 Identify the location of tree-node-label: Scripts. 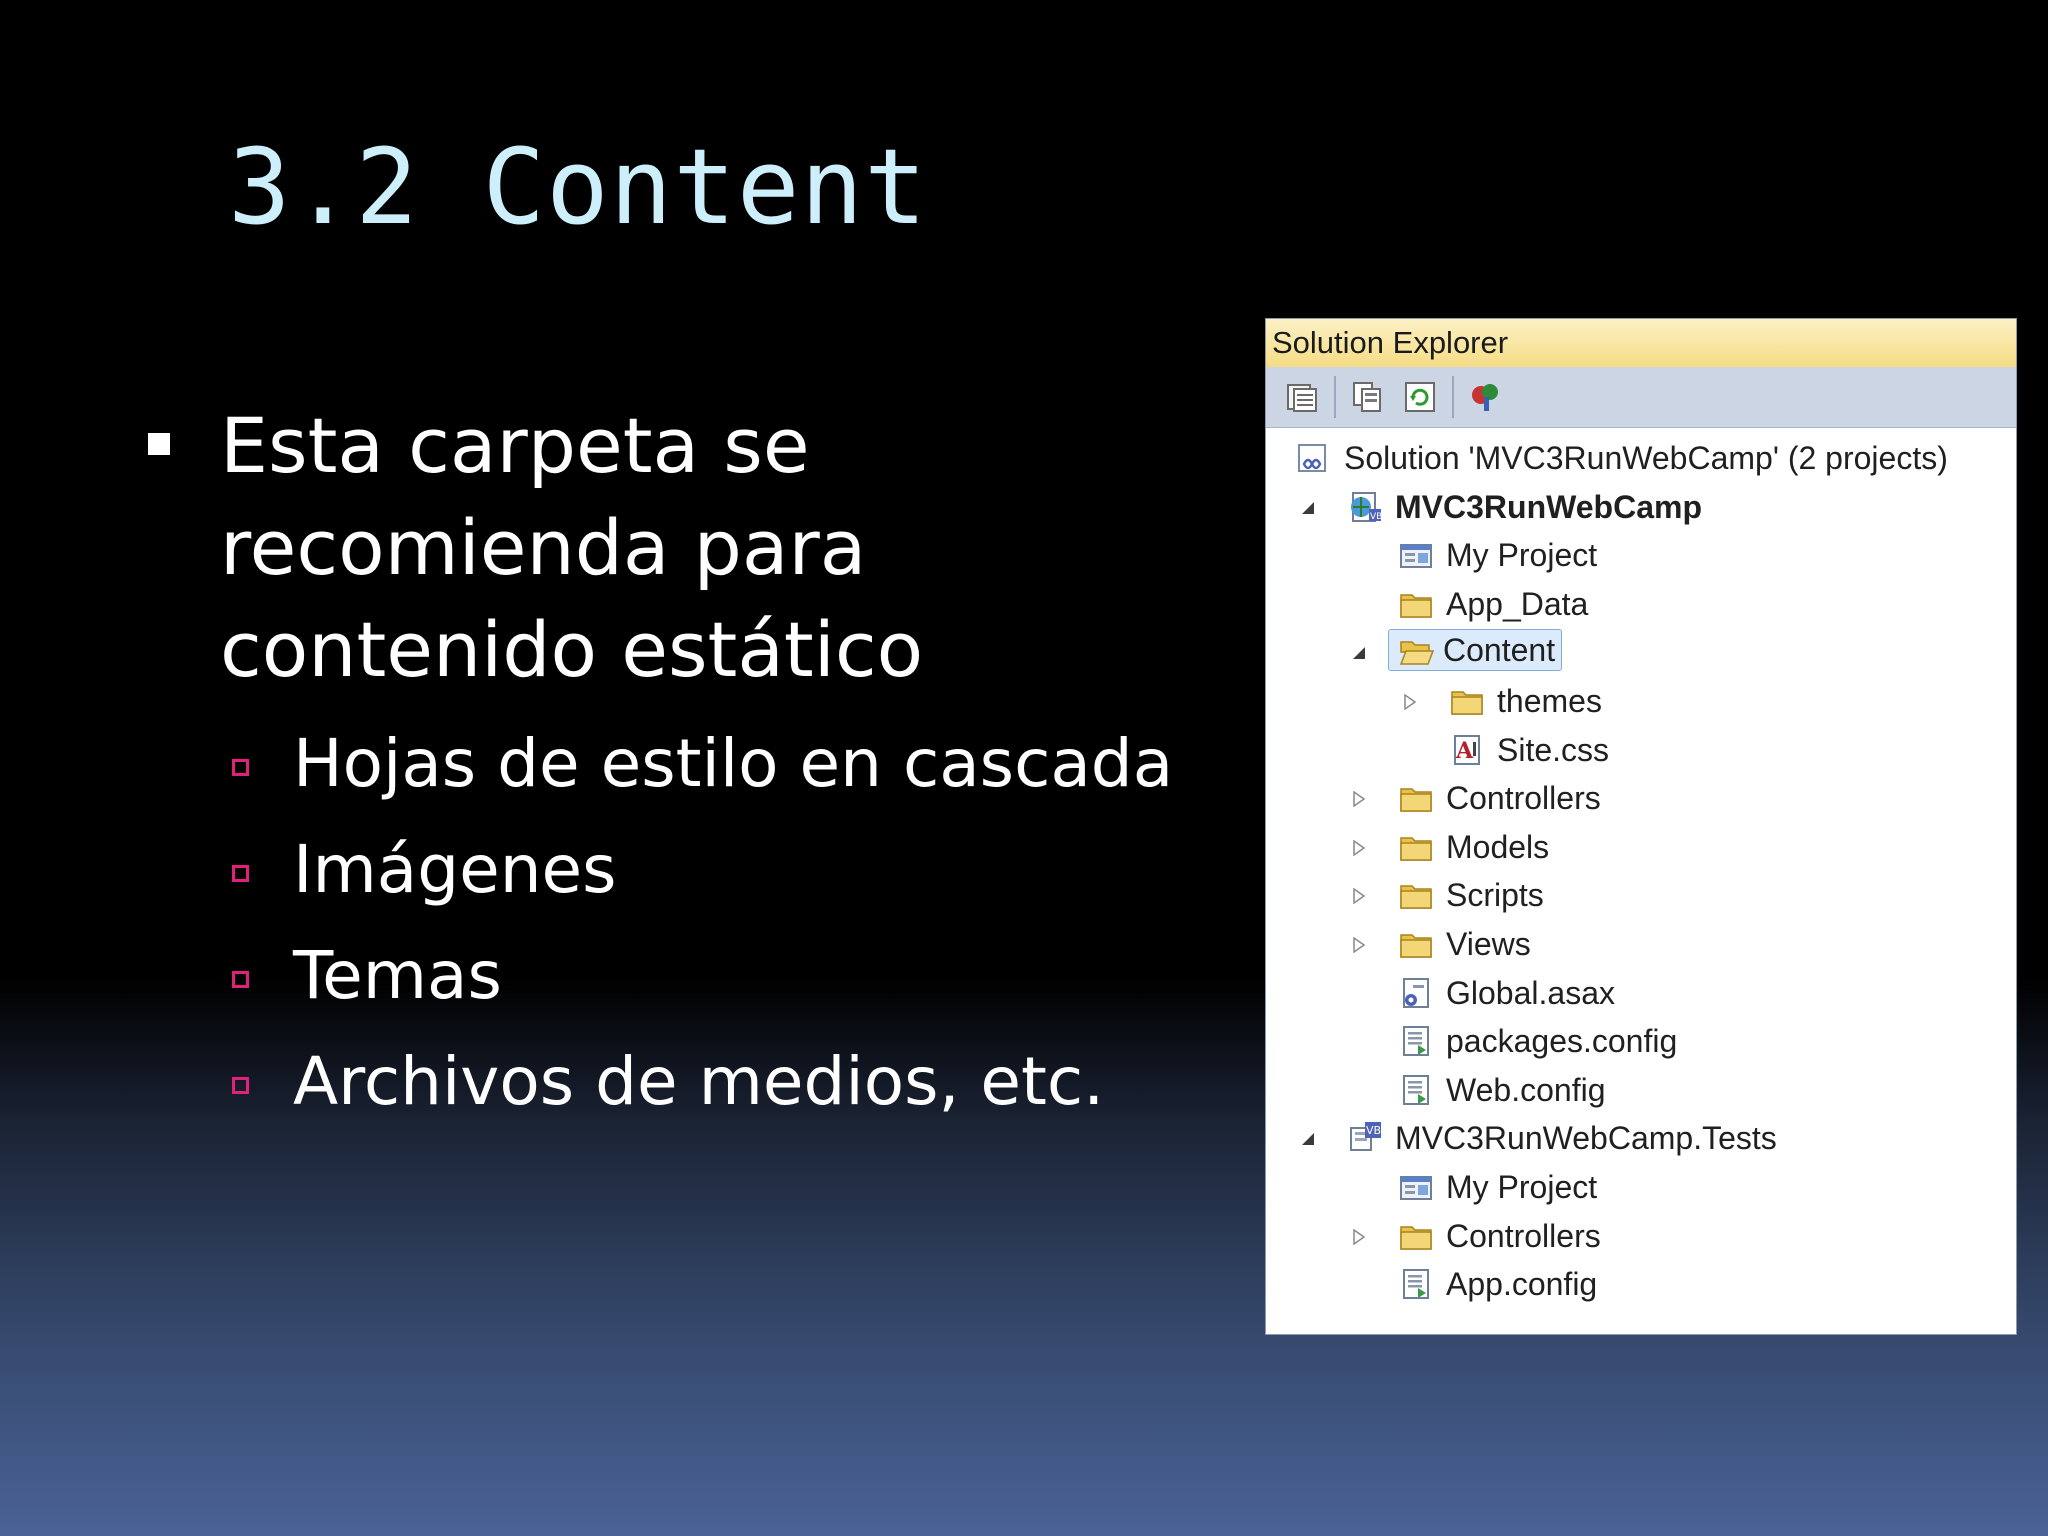
(1495, 895).